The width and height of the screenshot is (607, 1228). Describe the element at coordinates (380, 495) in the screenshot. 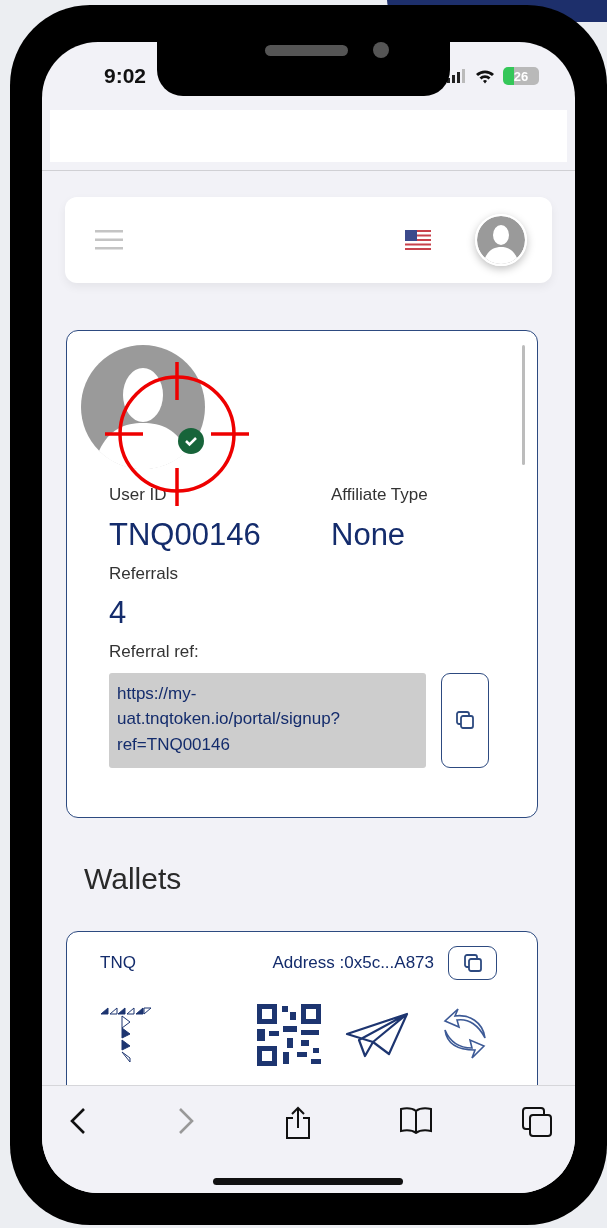

I see `field-label: Affiliate Type` at that location.